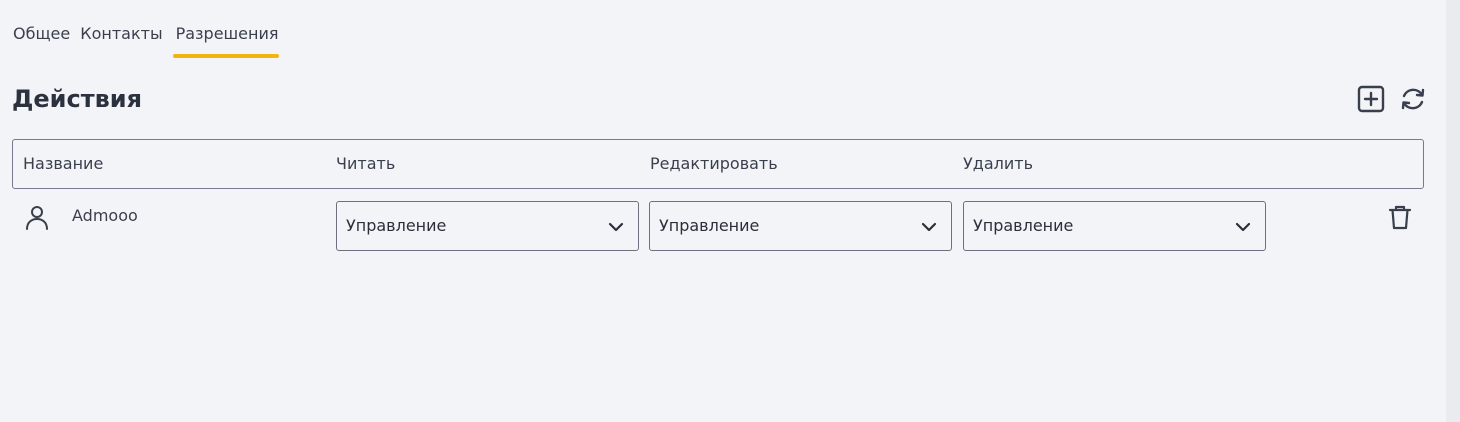 The image size is (1460, 422). I want to click on tab-general: Общее, so click(46, 41).